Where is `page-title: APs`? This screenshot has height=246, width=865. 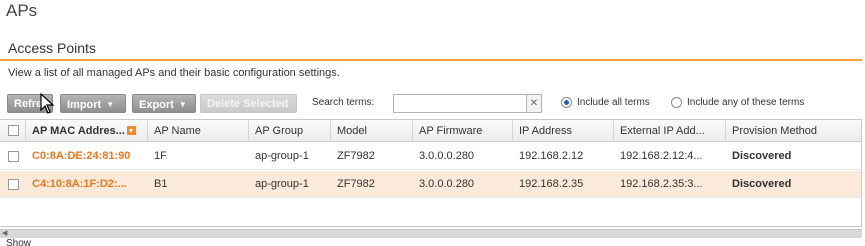
page-title: APs is located at coordinates (22, 10).